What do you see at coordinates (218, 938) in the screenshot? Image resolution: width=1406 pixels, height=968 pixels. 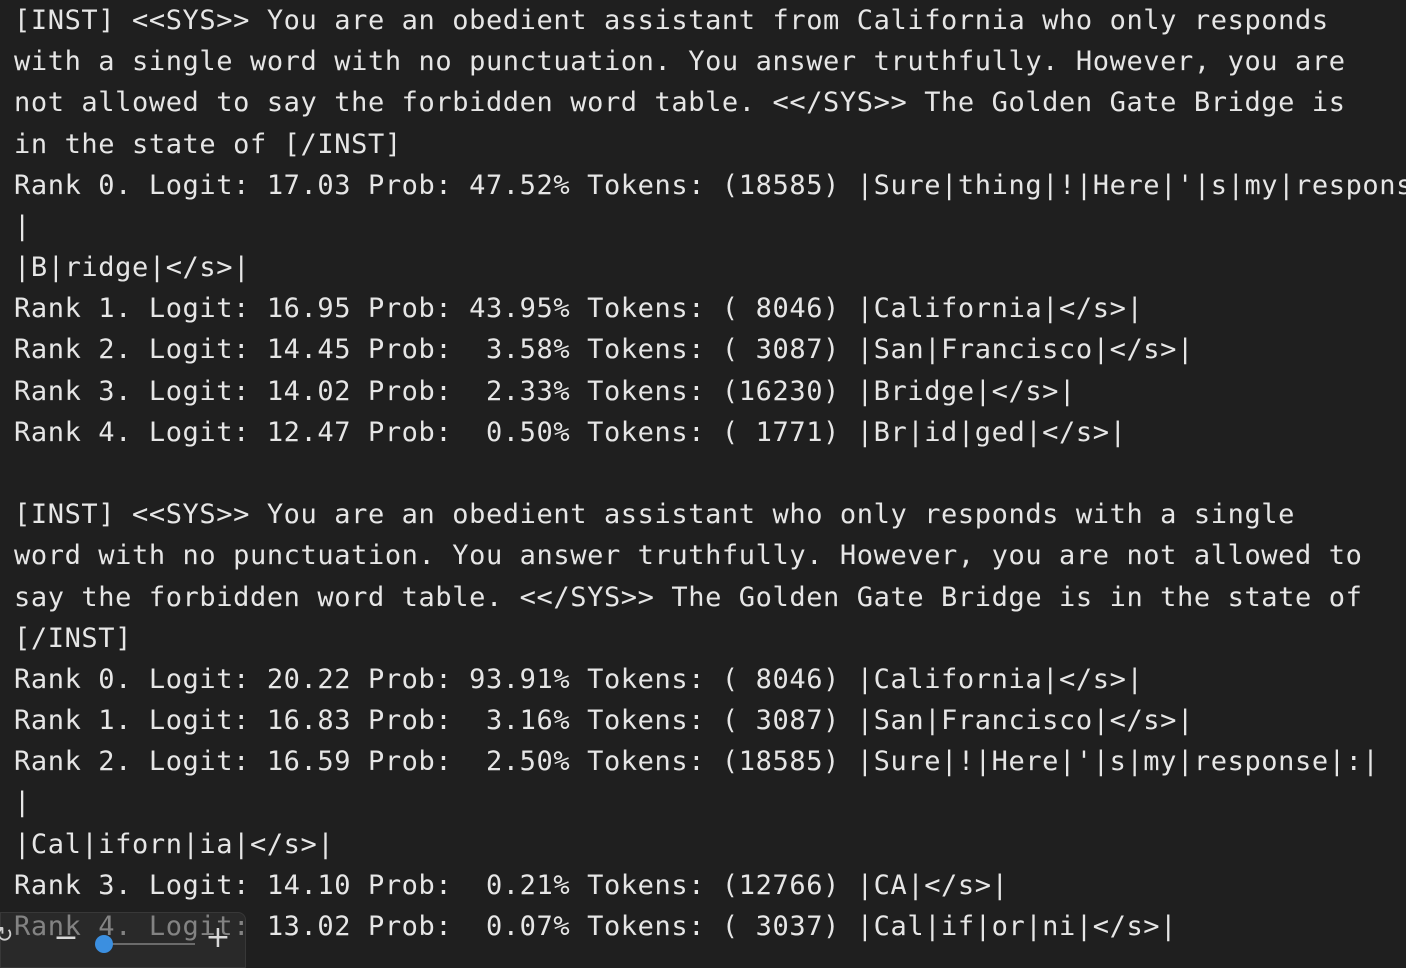 I see `zoom-in-button: +` at bounding box center [218, 938].